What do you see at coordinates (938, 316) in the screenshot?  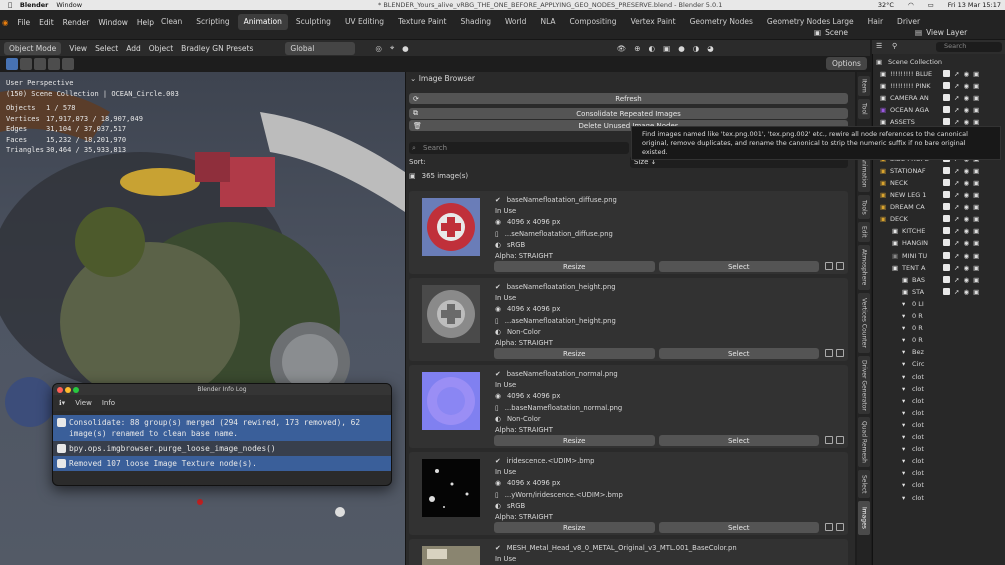 I see `outliner-row: ▾ 0 R` at bounding box center [938, 316].